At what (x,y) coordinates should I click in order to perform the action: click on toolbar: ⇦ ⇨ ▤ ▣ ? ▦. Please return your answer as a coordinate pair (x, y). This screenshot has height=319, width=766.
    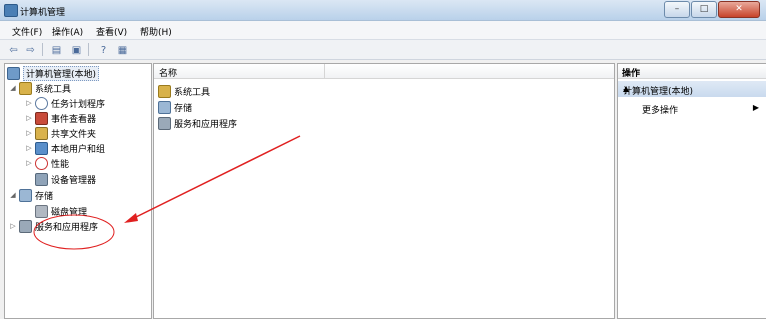
    Looking at the image, I should click on (383, 50).